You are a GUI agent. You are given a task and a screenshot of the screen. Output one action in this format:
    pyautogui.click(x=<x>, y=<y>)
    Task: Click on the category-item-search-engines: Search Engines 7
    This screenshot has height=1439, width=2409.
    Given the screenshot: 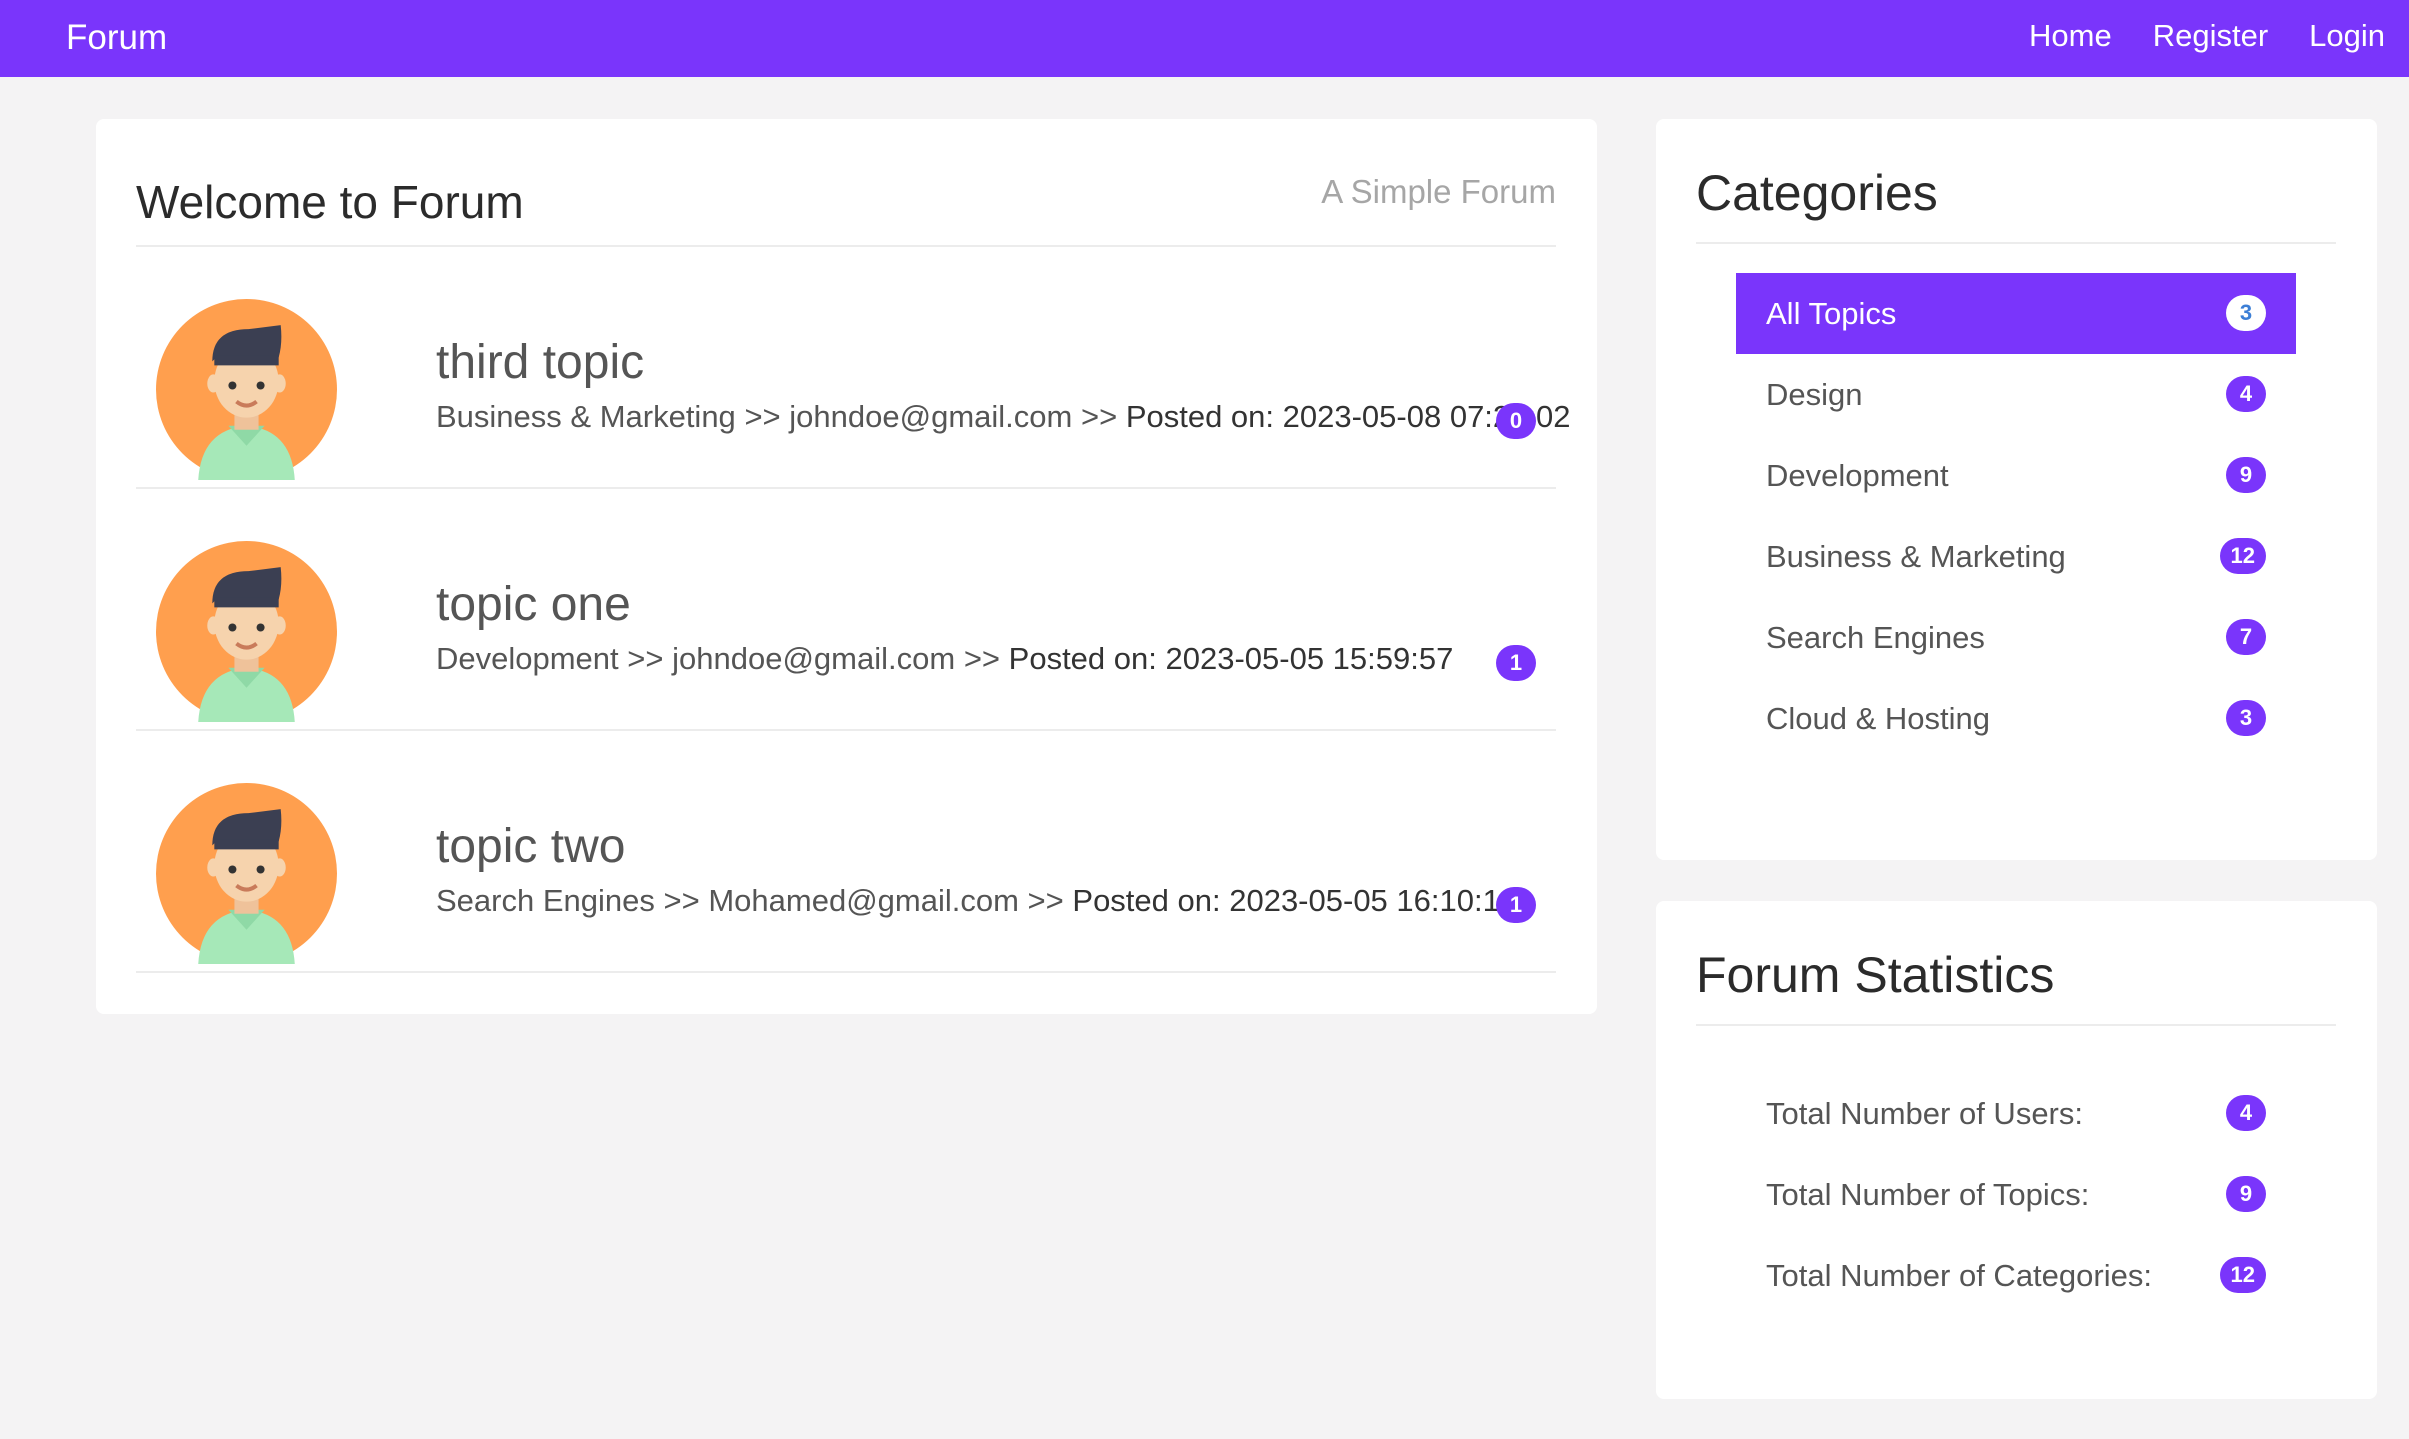 What is the action you would take?
    pyautogui.click(x=2016, y=637)
    